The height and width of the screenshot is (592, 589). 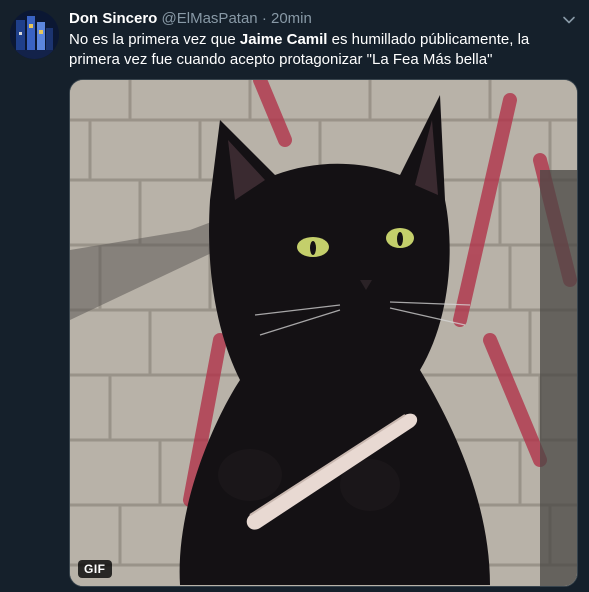 I want to click on chevron-down-icon, so click(x=569, y=20).